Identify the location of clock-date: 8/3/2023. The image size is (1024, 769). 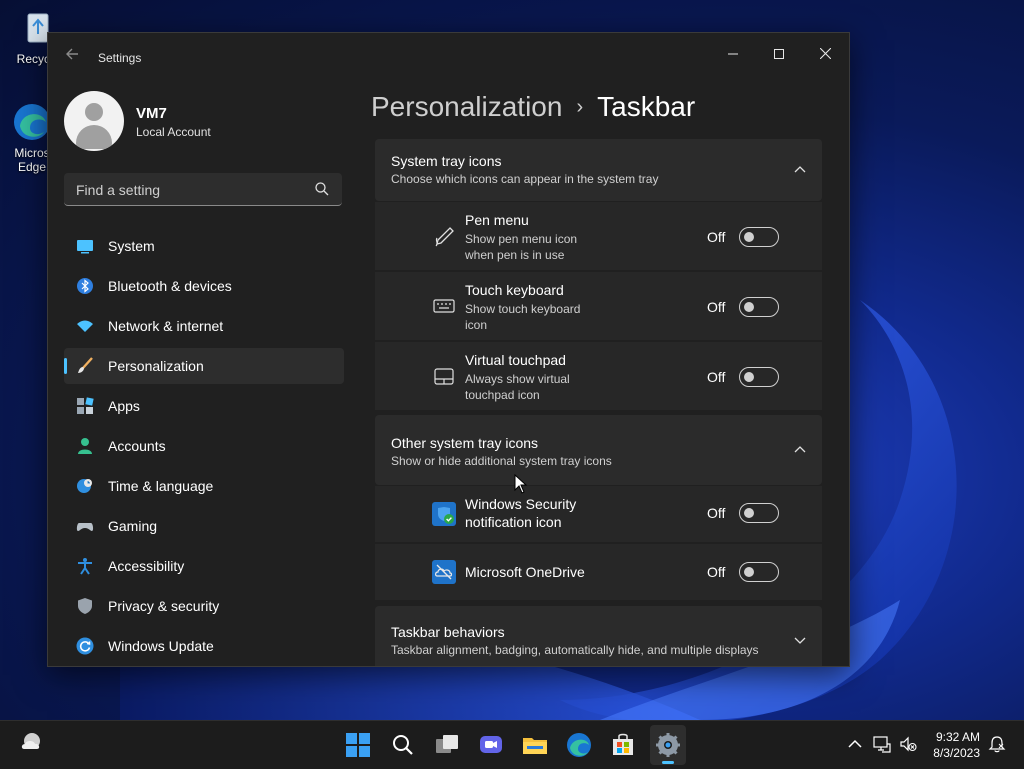
(956, 753).